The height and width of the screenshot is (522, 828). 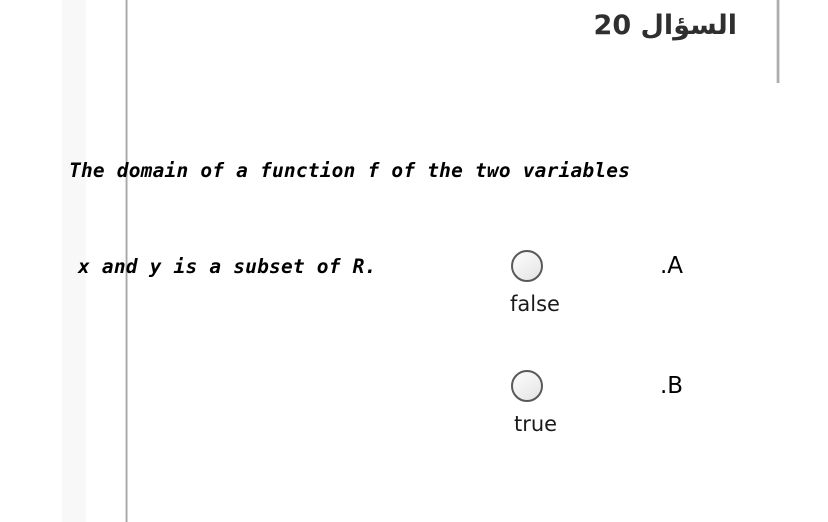 What do you see at coordinates (672, 386) in the screenshot?
I see `answer-option-b-letter: .B` at bounding box center [672, 386].